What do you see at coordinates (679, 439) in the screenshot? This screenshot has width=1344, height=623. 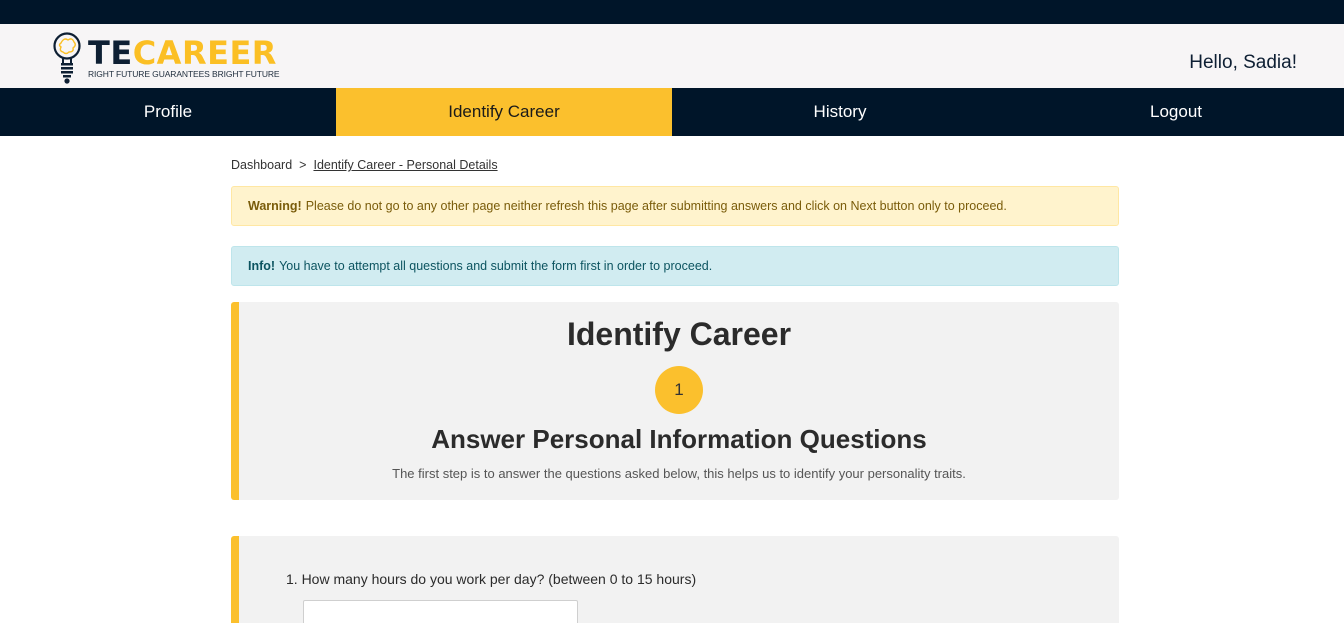 I see `step-heading: Answer Personal Information Questions` at bounding box center [679, 439].